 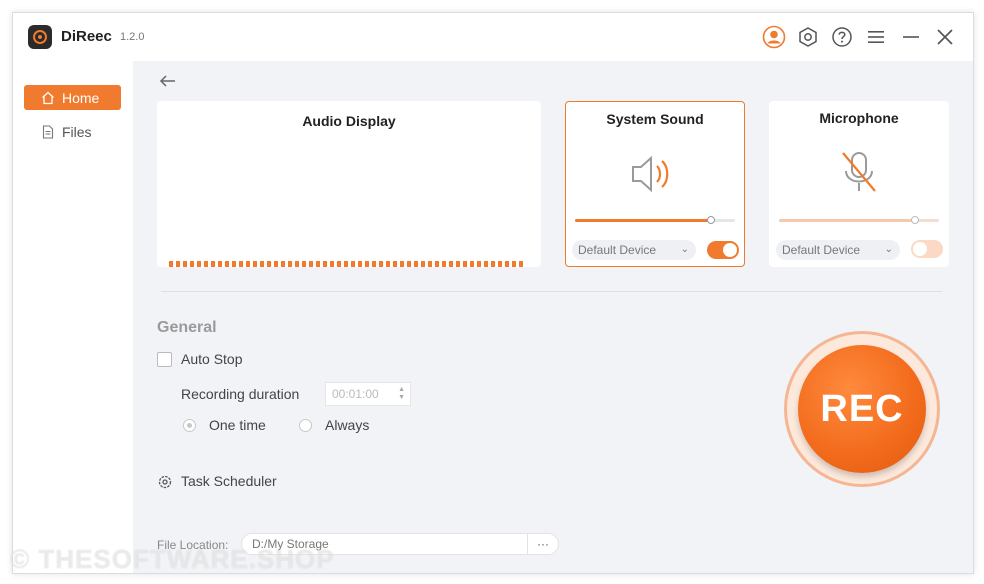 I want to click on app-version: 1.2.0, so click(x=132, y=37).